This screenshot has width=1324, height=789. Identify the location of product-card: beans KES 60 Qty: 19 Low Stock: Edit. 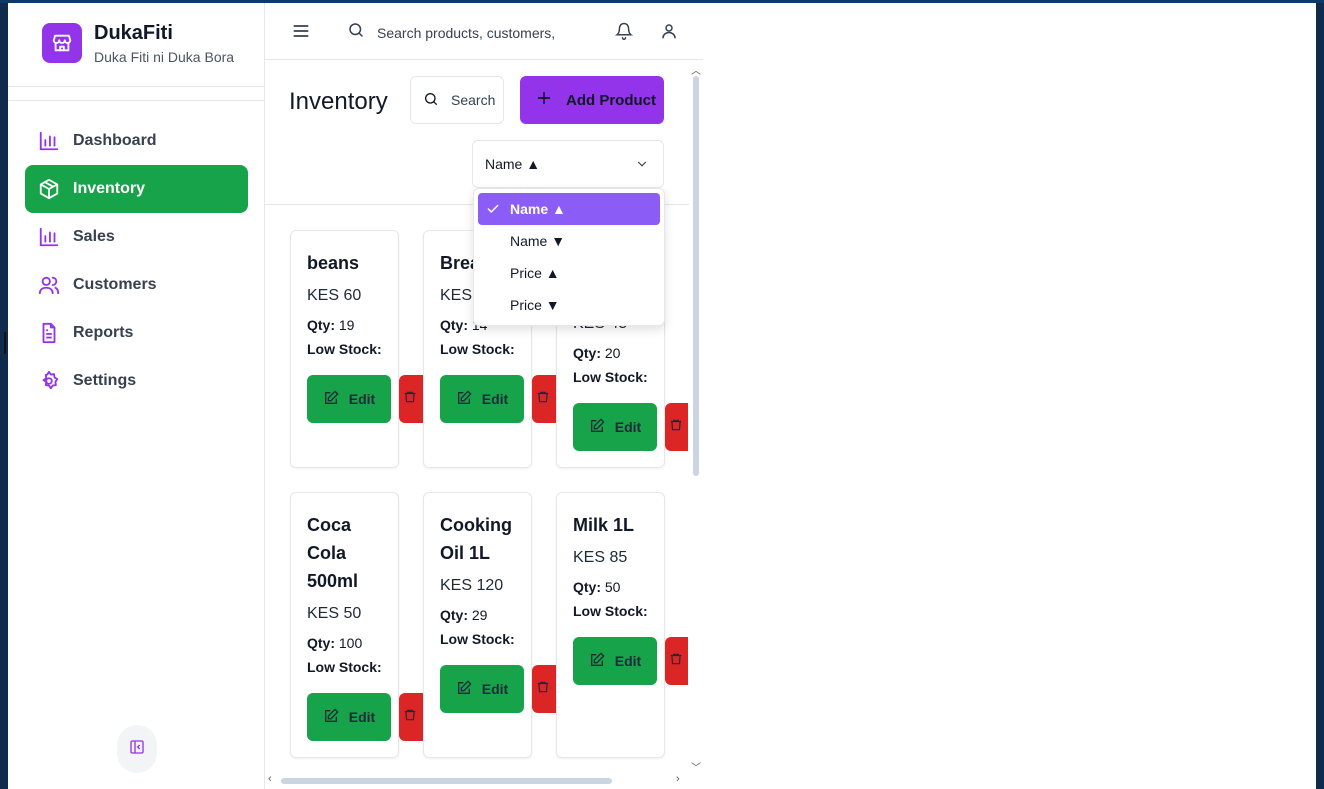
(356, 349).